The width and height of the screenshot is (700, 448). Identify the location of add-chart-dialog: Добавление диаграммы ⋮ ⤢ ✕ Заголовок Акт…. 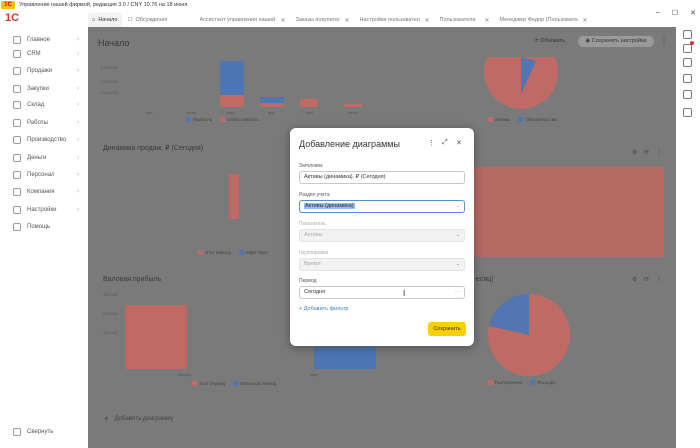
(382, 237).